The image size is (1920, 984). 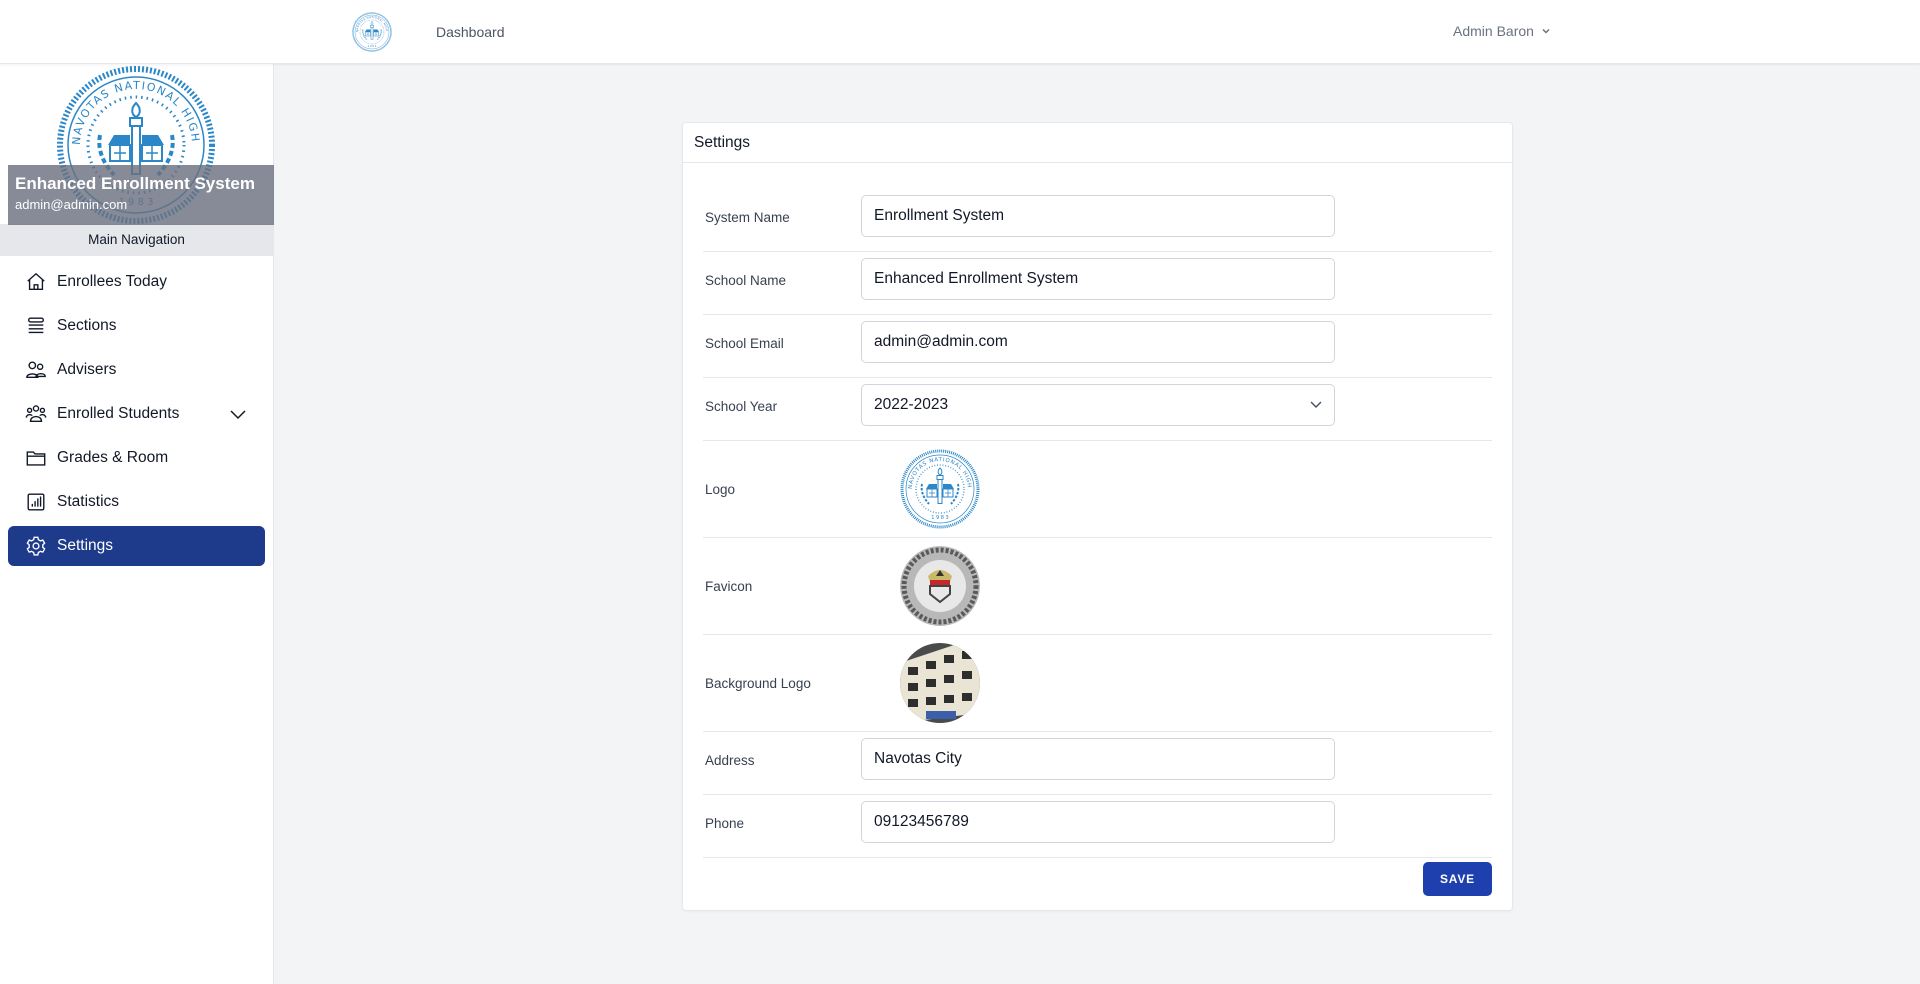 I want to click on list-icon, so click(x=36, y=325).